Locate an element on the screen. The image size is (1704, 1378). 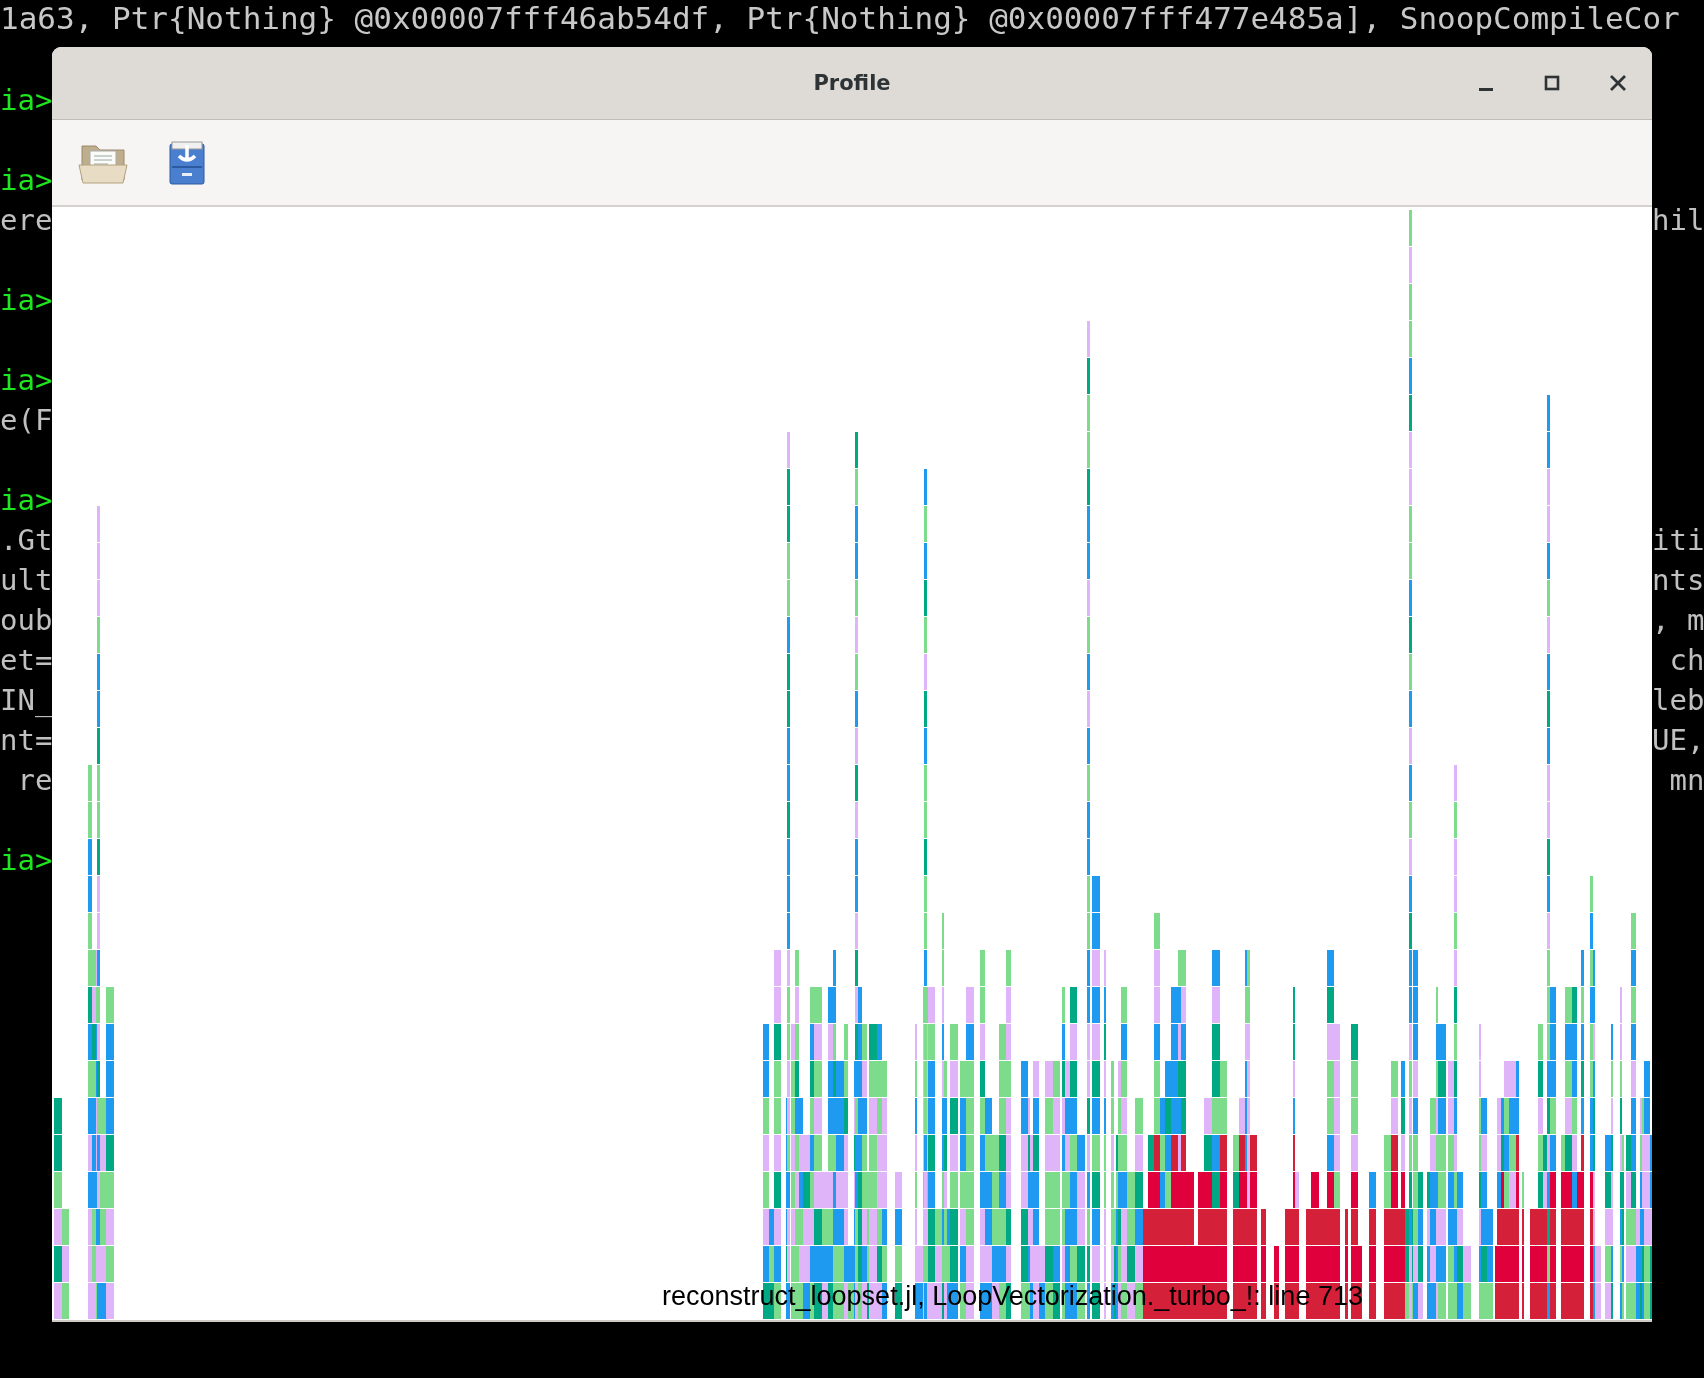
terminal-line: 1a63, Ptr{Nothing} @0x00007fff46ab54df, Ptr{Nothing} @0x00007fff477e485a], SnoopCompileCor is located at coordinates (840, 19).